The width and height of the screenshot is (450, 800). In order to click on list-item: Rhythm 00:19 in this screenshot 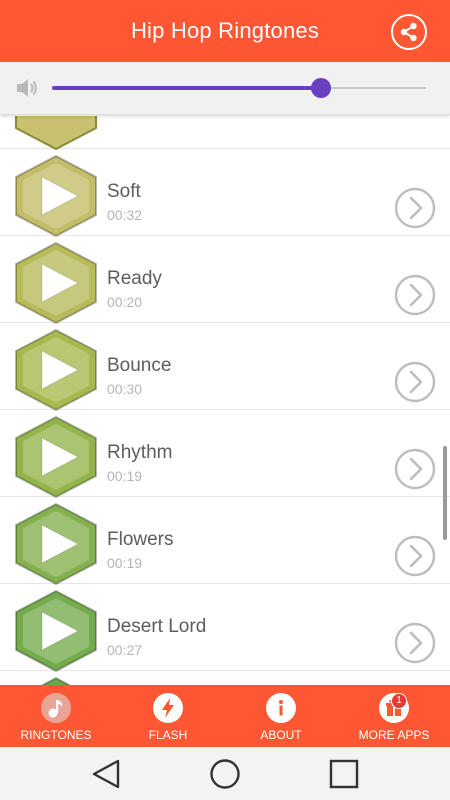, I will do `click(225, 455)`.